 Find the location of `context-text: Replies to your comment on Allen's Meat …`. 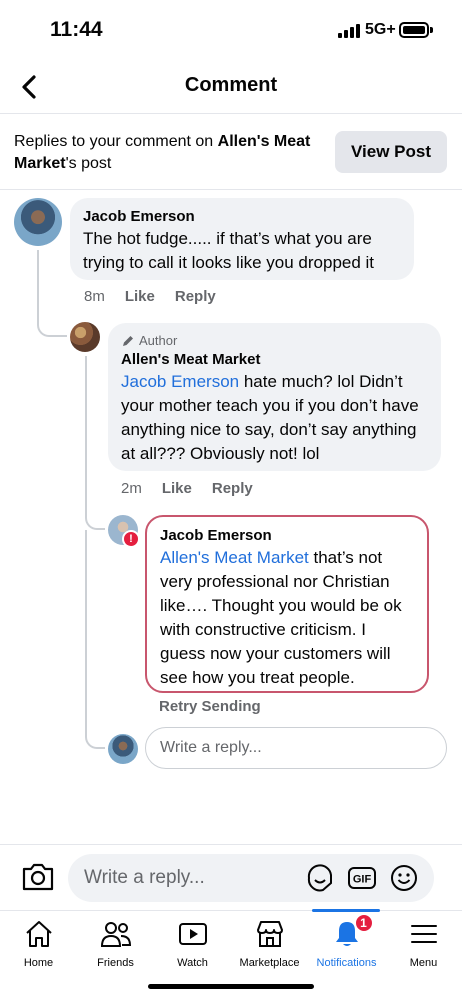

context-text: Replies to your comment on Allen's Meat … is located at coordinates (162, 152).